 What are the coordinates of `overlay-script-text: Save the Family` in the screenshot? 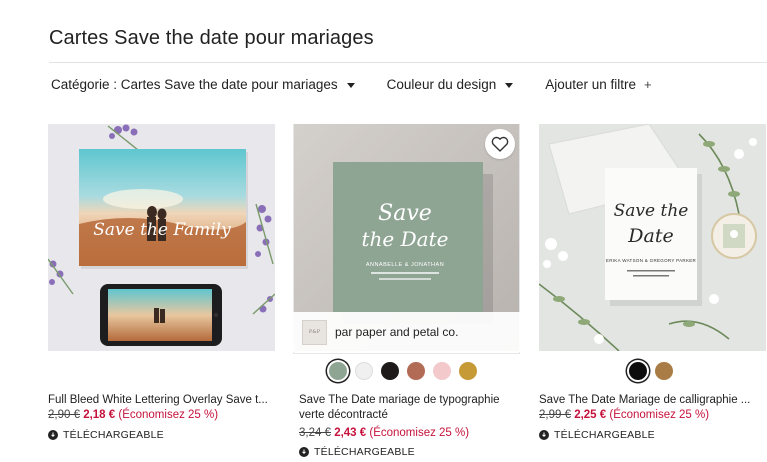 It's located at (162, 230).